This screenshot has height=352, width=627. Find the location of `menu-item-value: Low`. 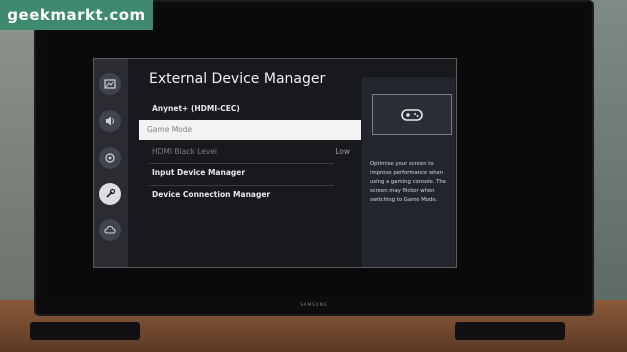

menu-item-value: Low is located at coordinates (342, 151).